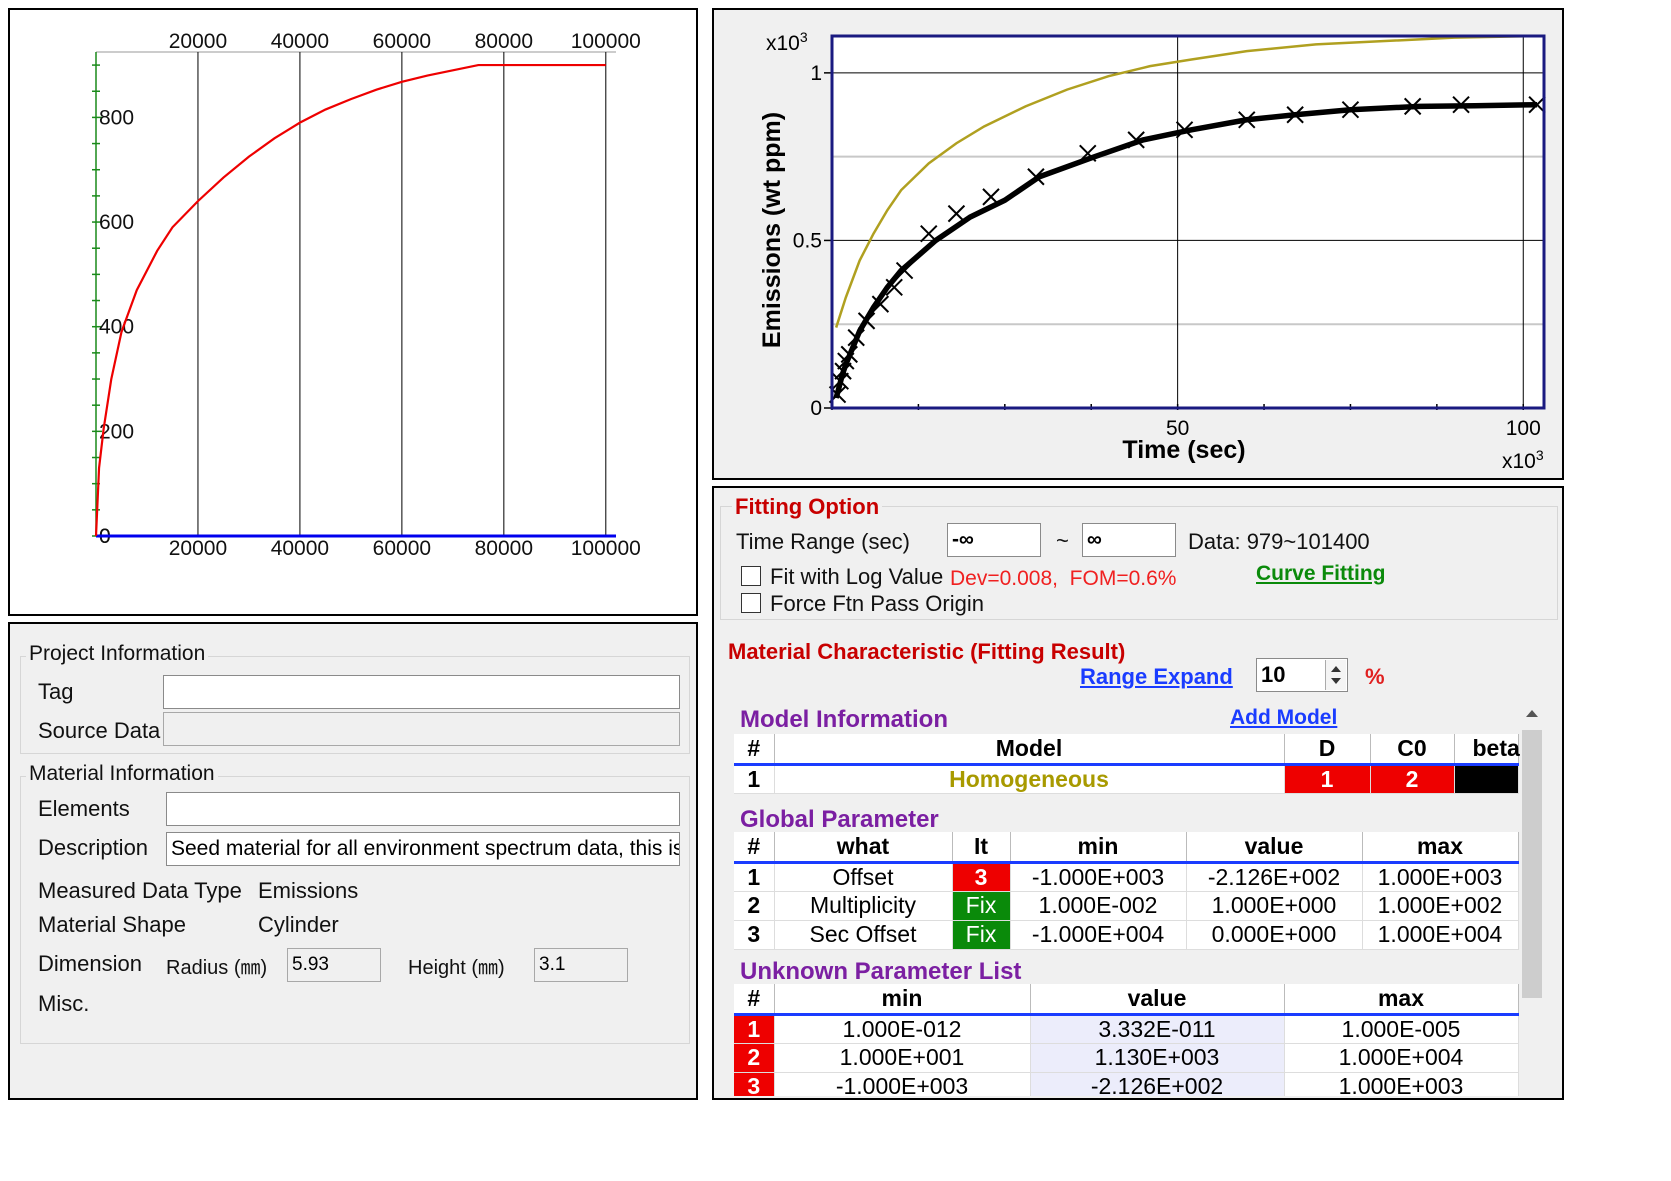  What do you see at coordinates (857, 576) in the screenshot?
I see `log-value-label: Fit with Log Value` at bounding box center [857, 576].